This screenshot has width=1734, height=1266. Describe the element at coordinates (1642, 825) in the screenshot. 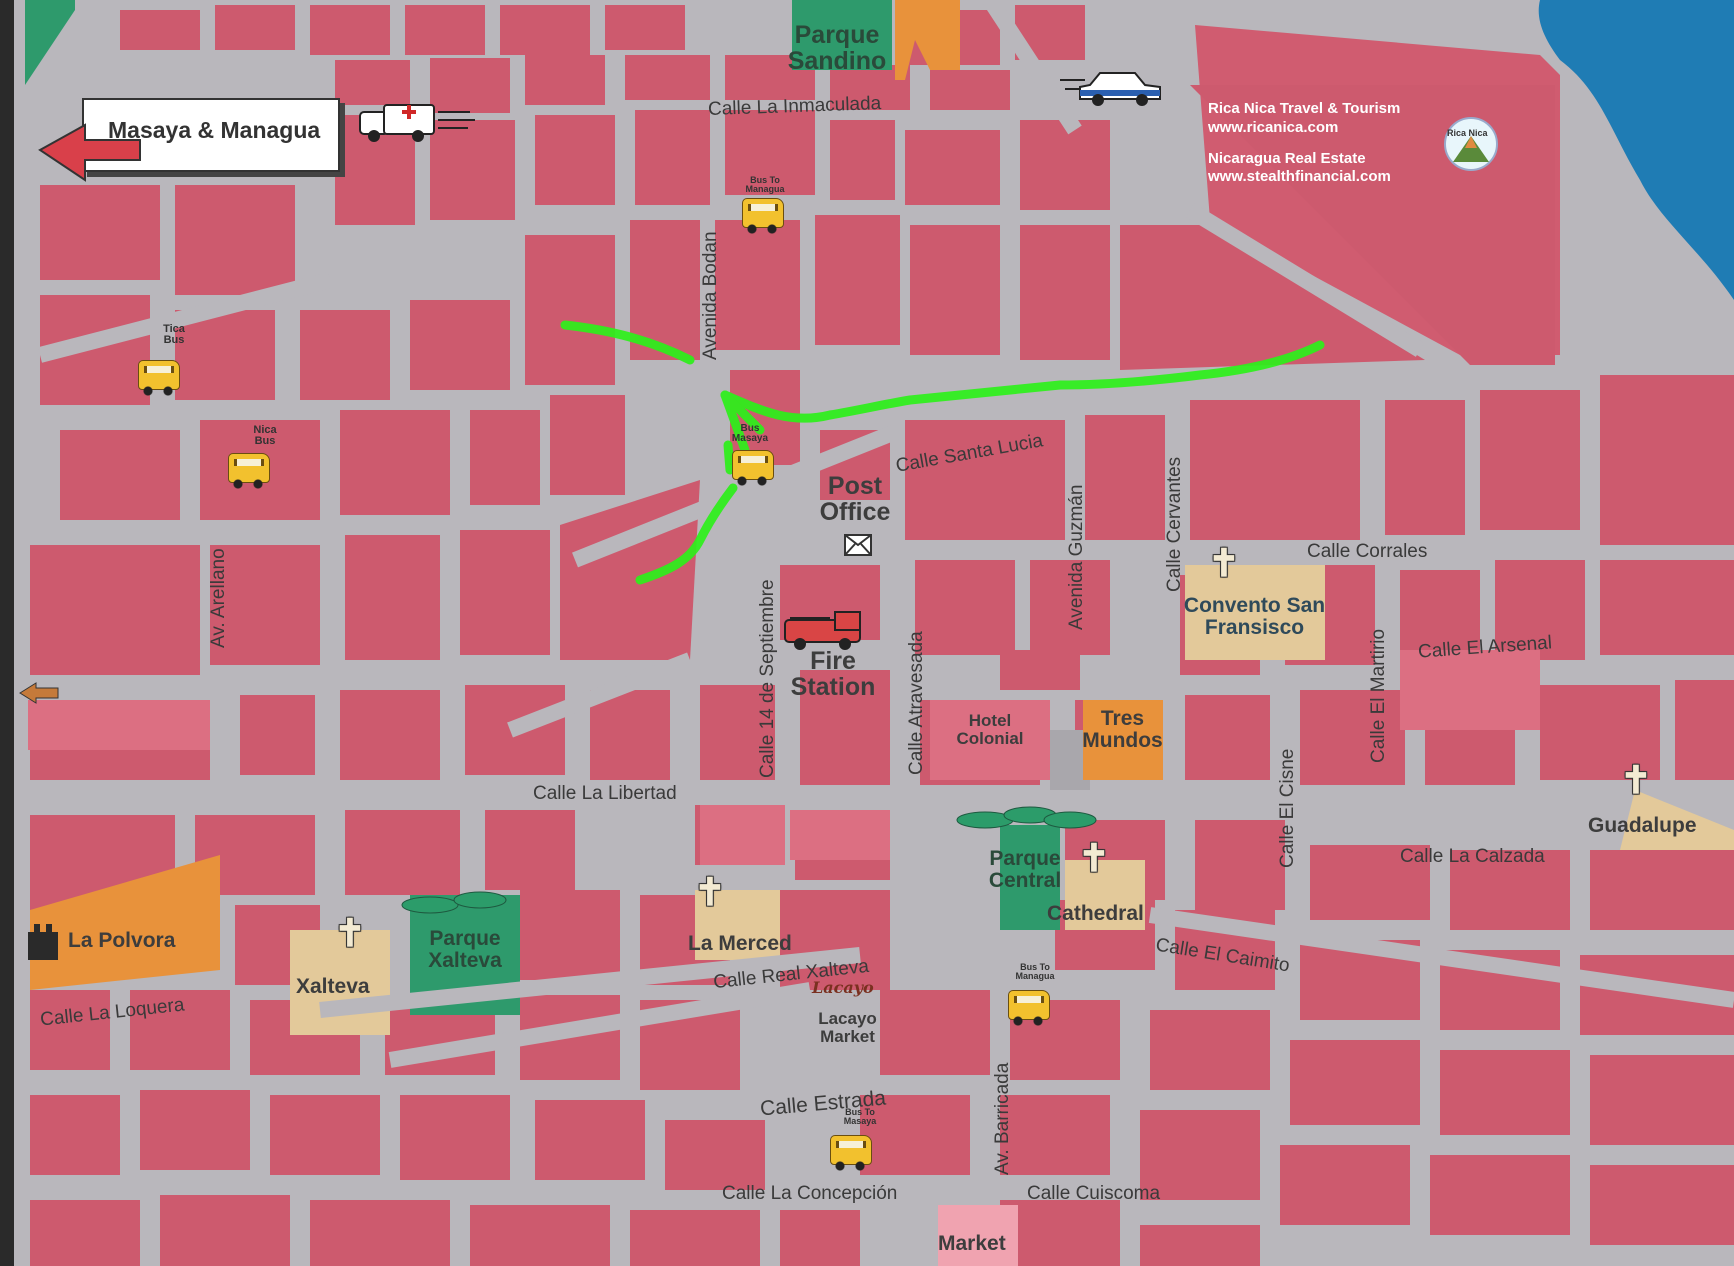

I see `place-guadalupe: Guadalupe` at that location.